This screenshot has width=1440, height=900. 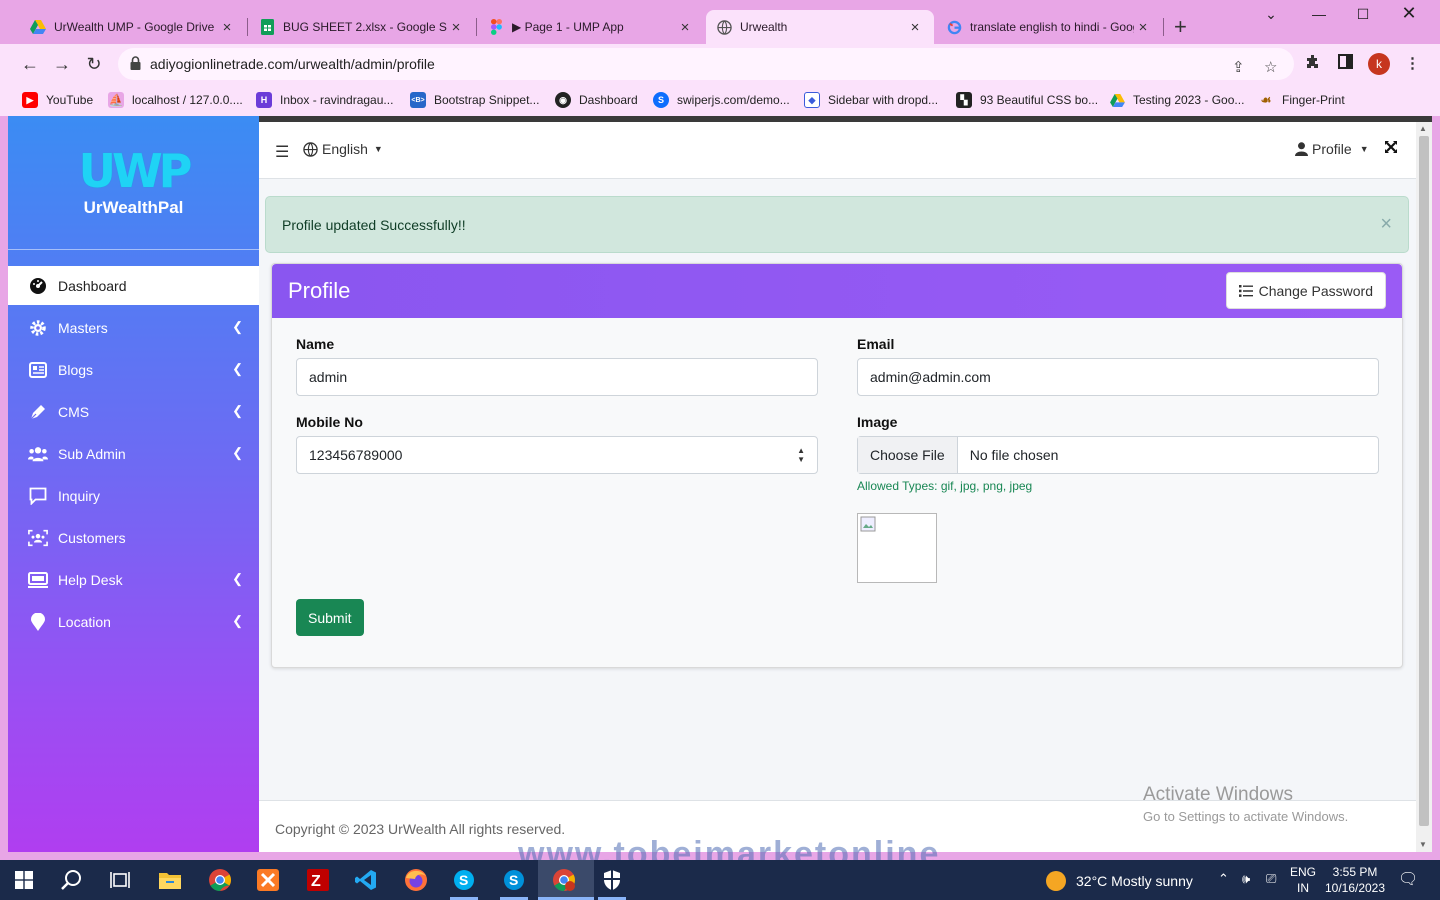 What do you see at coordinates (1355, 880) in the screenshot?
I see `system-clock: 3:55 PM 10/16/2023` at bounding box center [1355, 880].